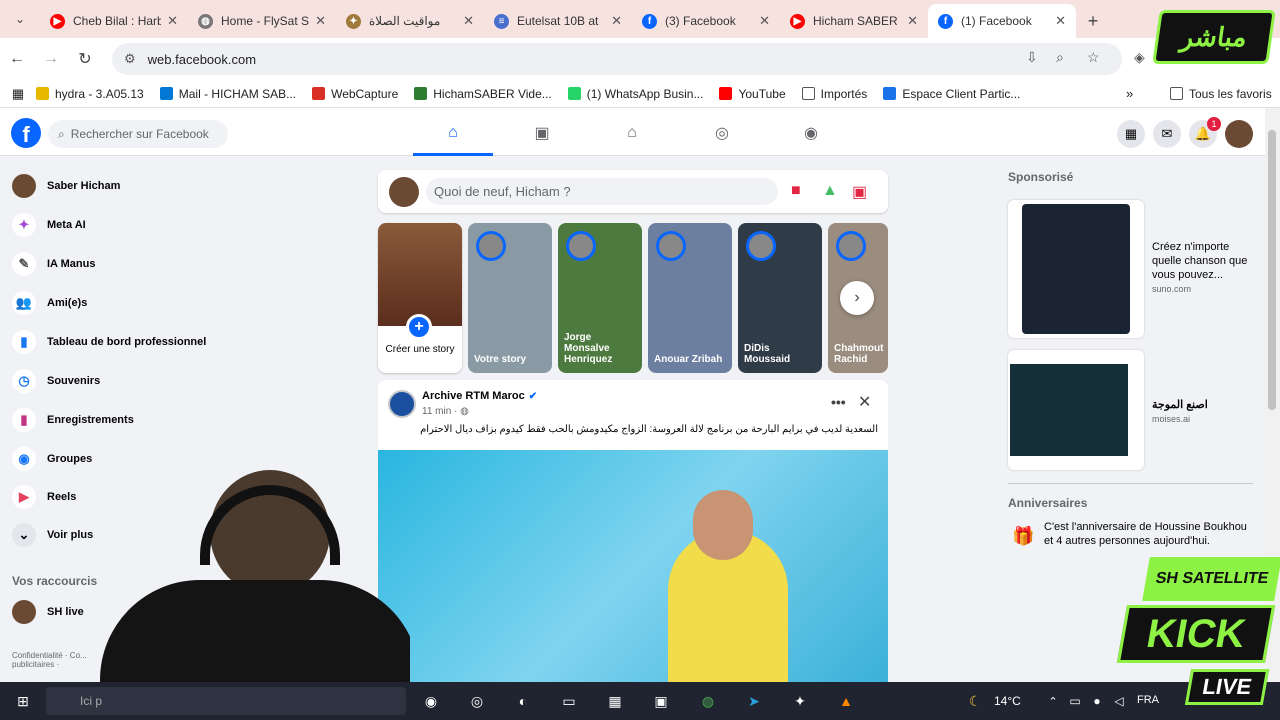 The height and width of the screenshot is (720, 1280). Describe the element at coordinates (49, 303) in the screenshot. I see `sidebar-item: 👥 Ami(e)s` at that location.